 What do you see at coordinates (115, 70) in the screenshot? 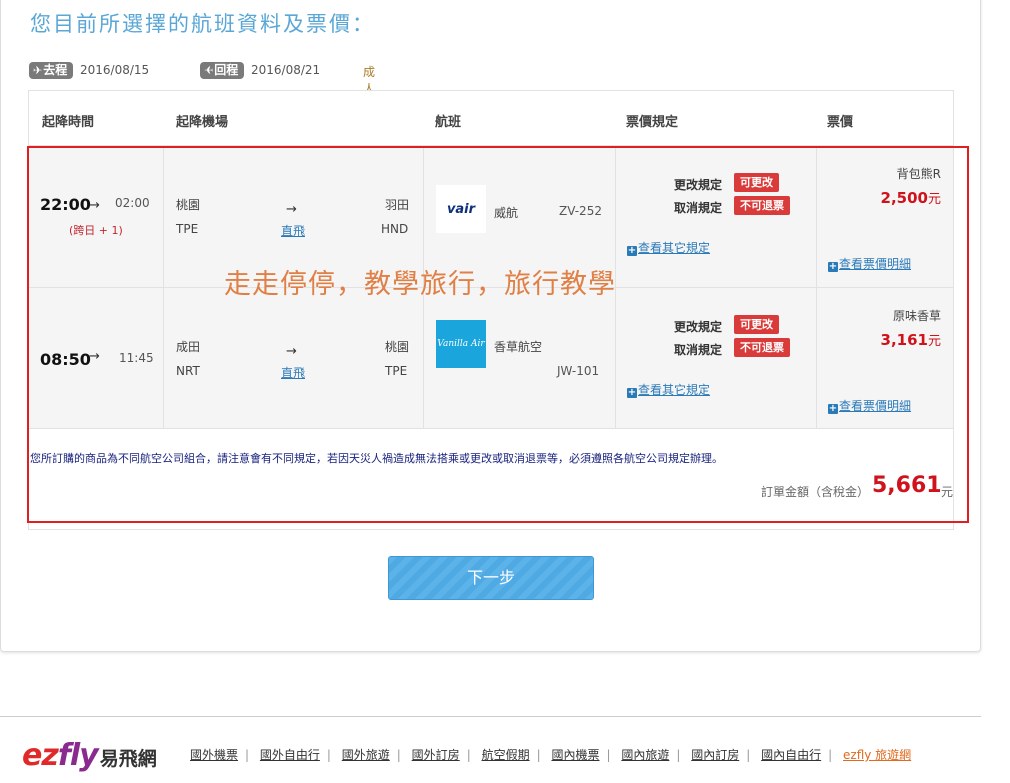
I see `outbound-date: 2016/08/15` at bounding box center [115, 70].